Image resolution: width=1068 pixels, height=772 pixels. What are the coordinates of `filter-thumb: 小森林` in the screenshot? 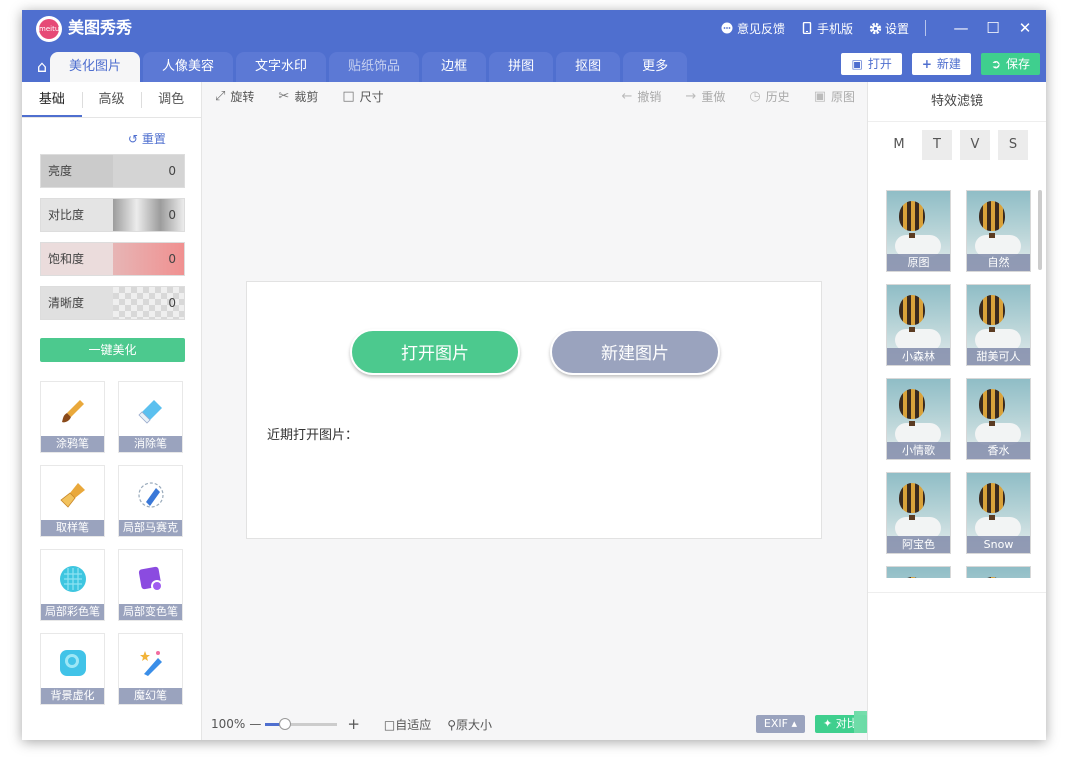 It's located at (918, 325).